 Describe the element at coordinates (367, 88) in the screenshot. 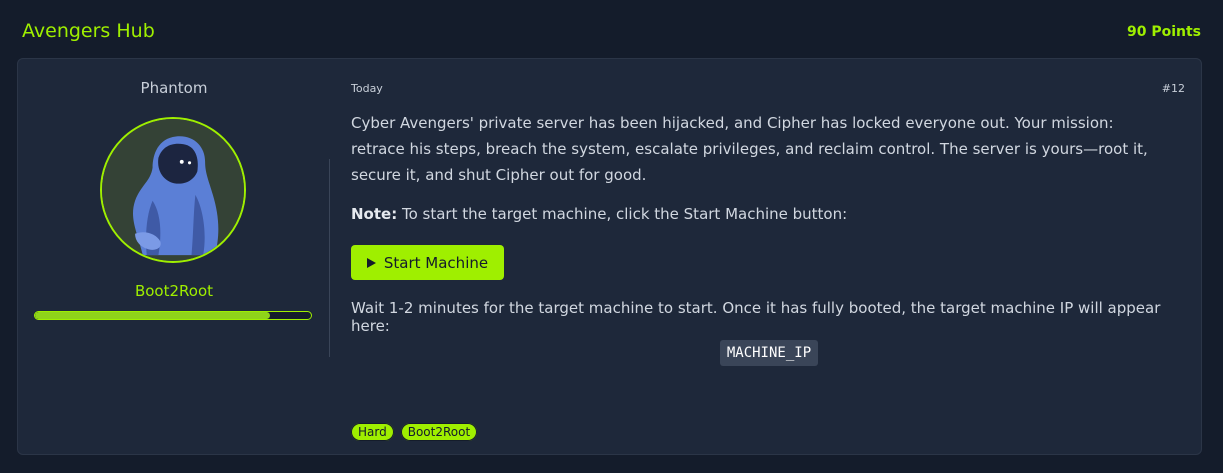

I see `posted-date: Today` at that location.